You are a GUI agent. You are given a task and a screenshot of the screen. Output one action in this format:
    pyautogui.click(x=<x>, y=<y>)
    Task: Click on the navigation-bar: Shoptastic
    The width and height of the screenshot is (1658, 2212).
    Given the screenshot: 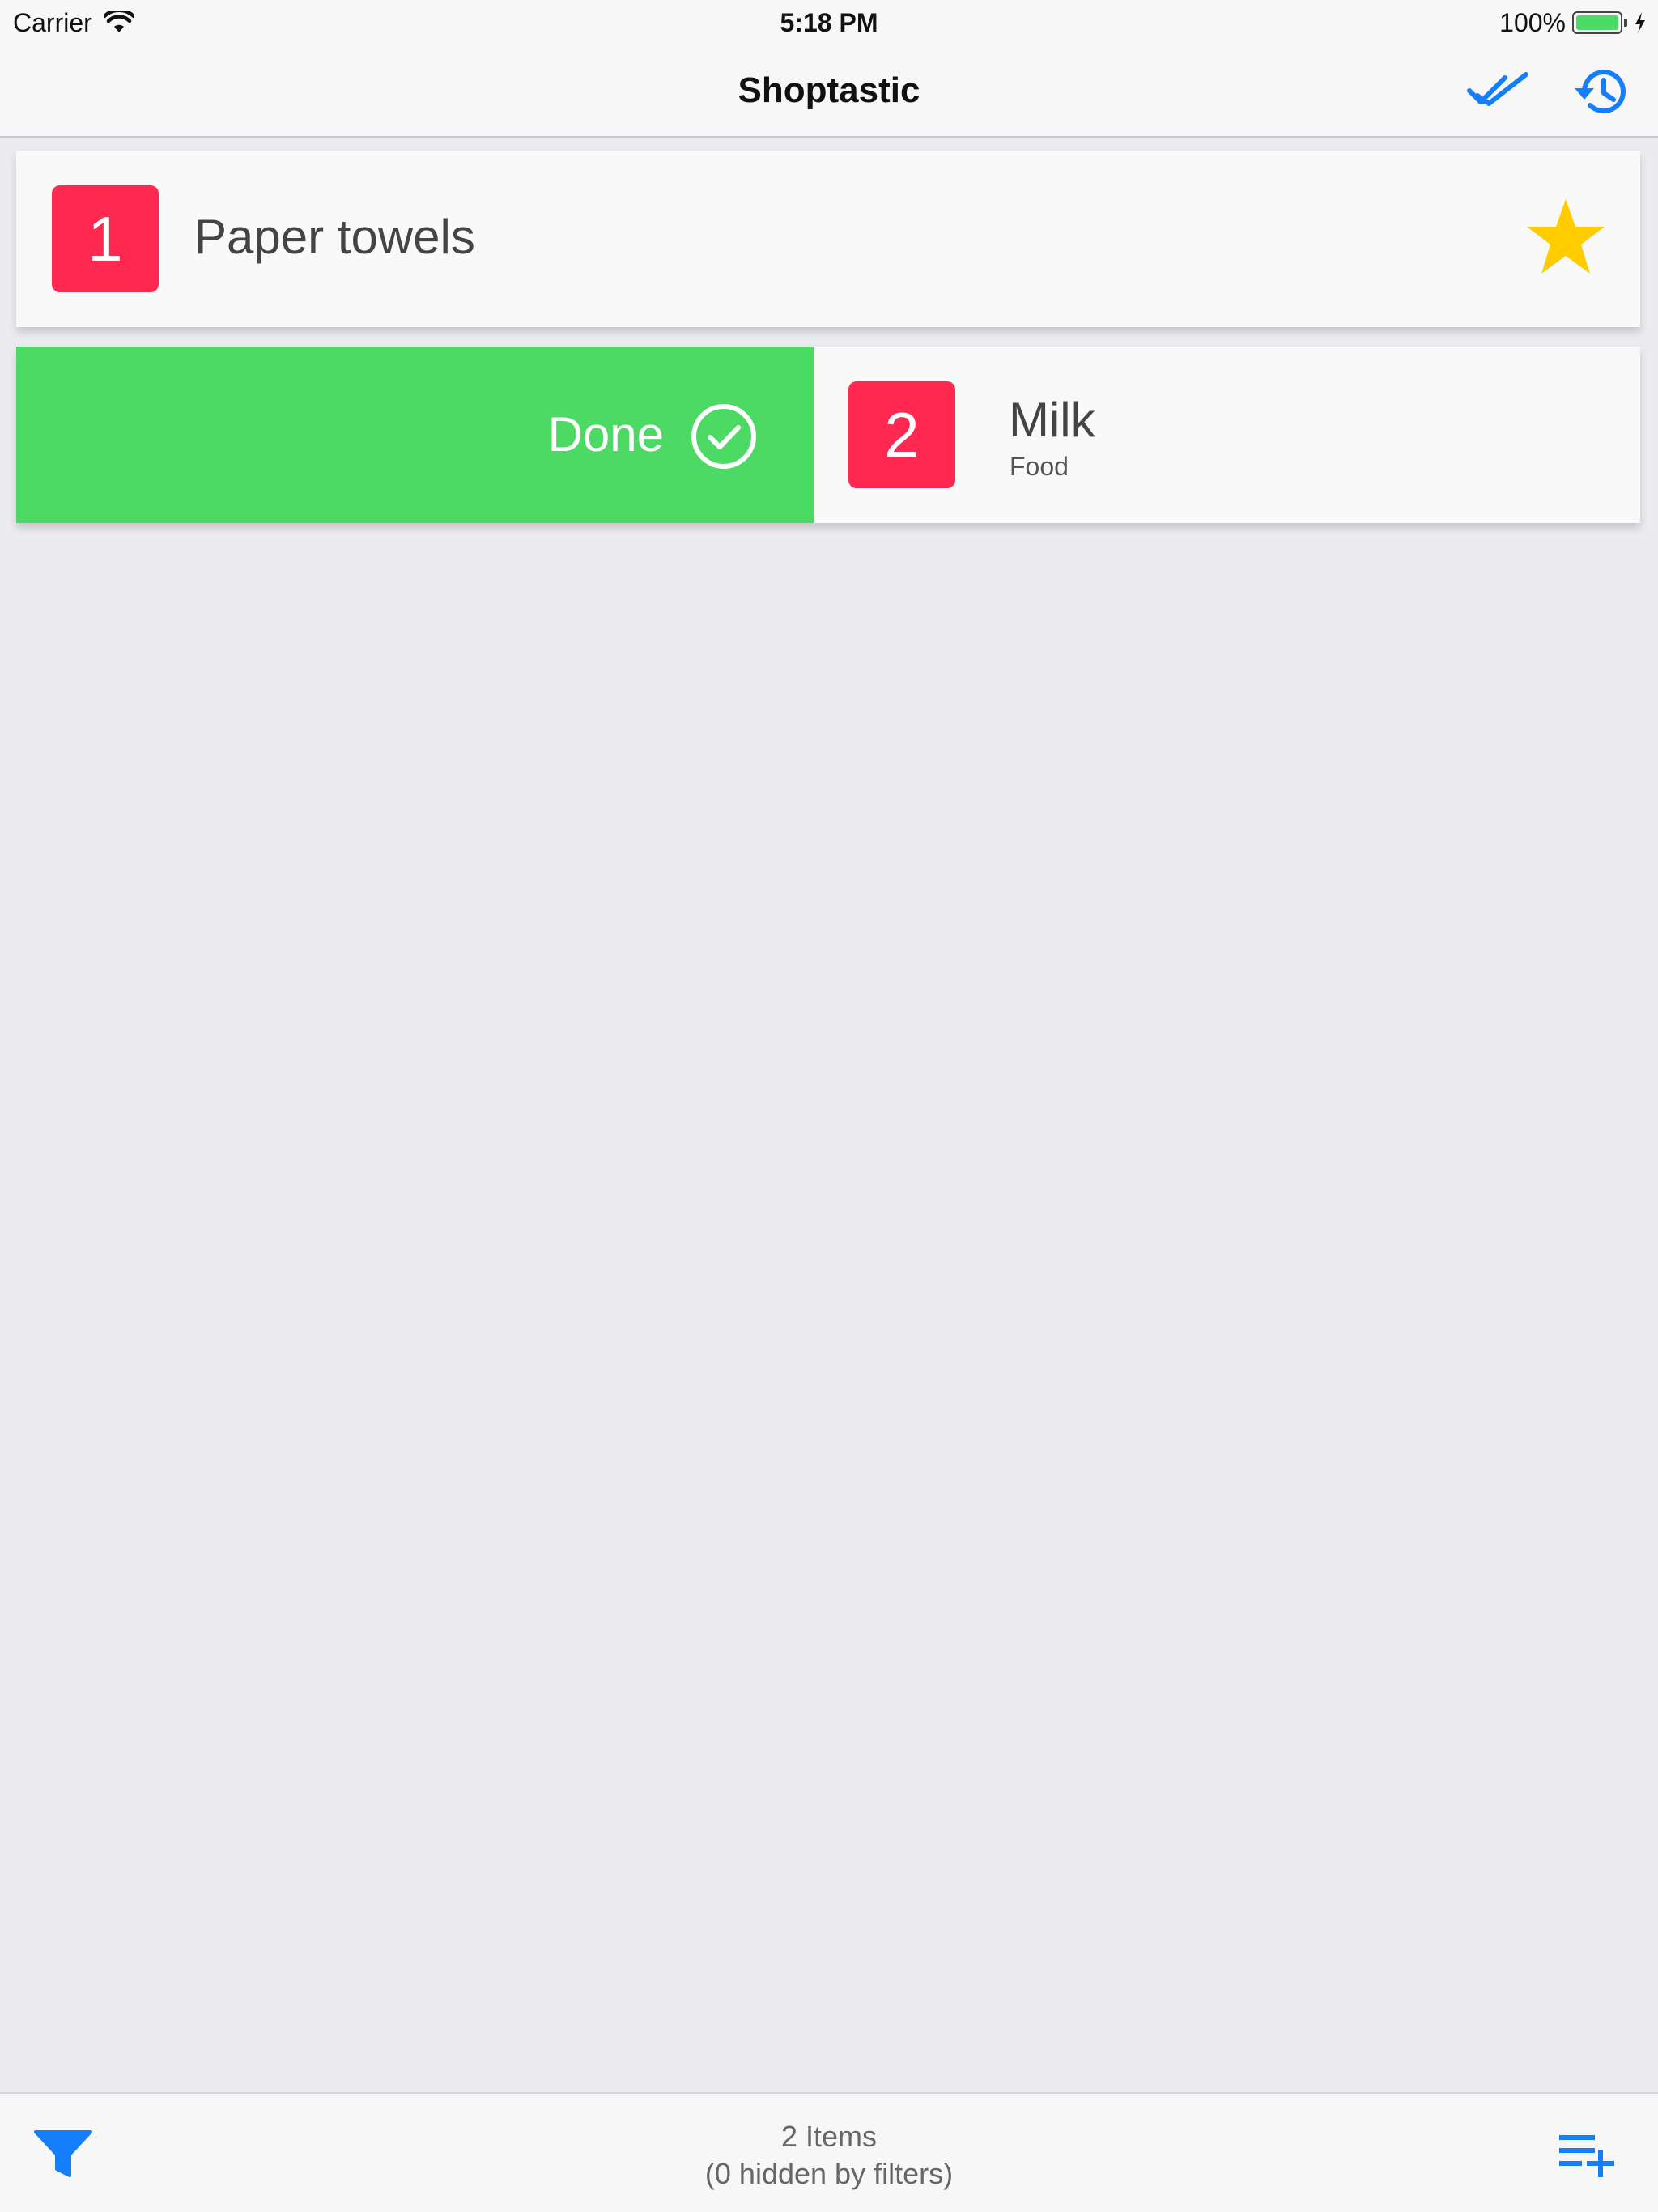 What is the action you would take?
    pyautogui.click(x=829, y=92)
    